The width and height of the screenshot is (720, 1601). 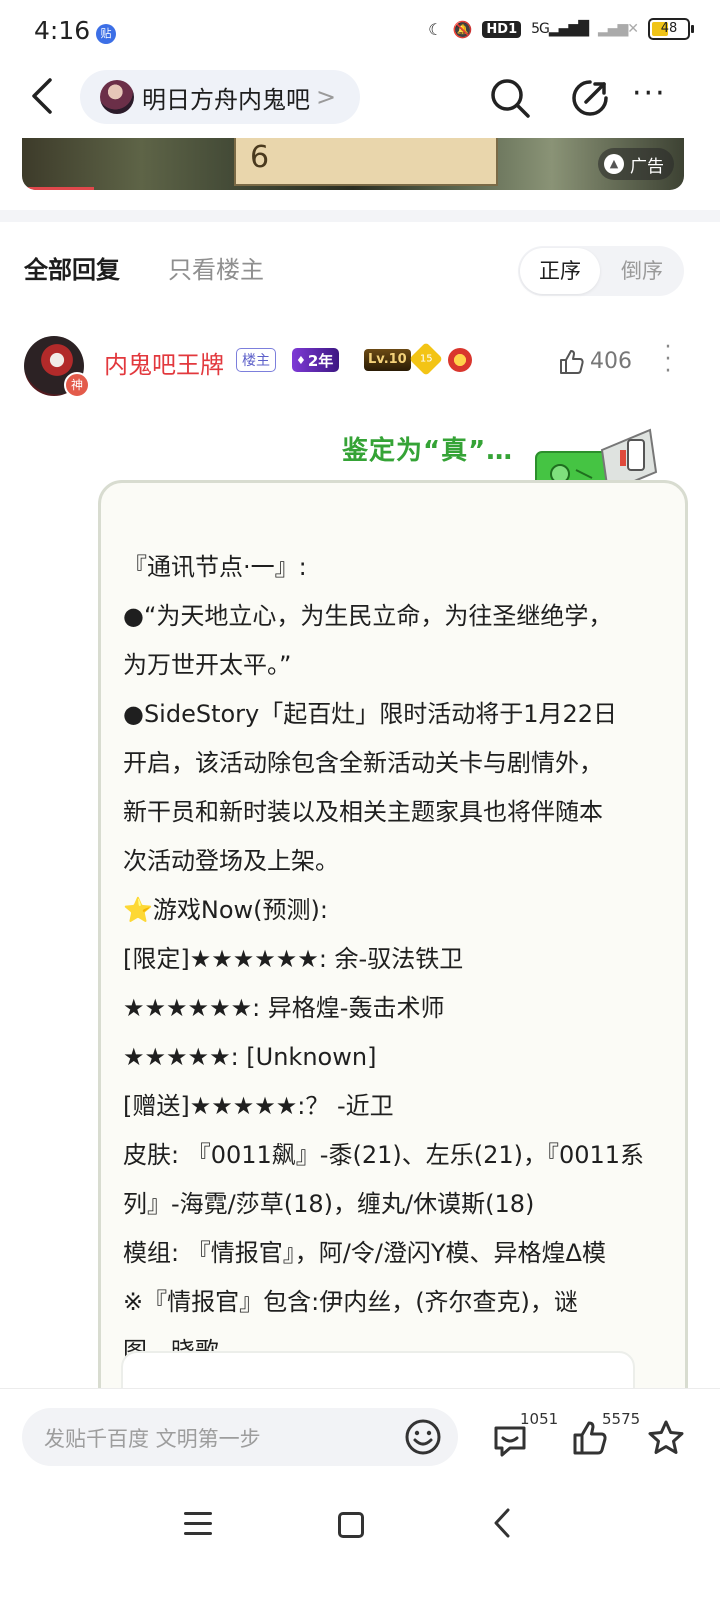 I want to click on recent-apps-button, so click(x=198, y=1525).